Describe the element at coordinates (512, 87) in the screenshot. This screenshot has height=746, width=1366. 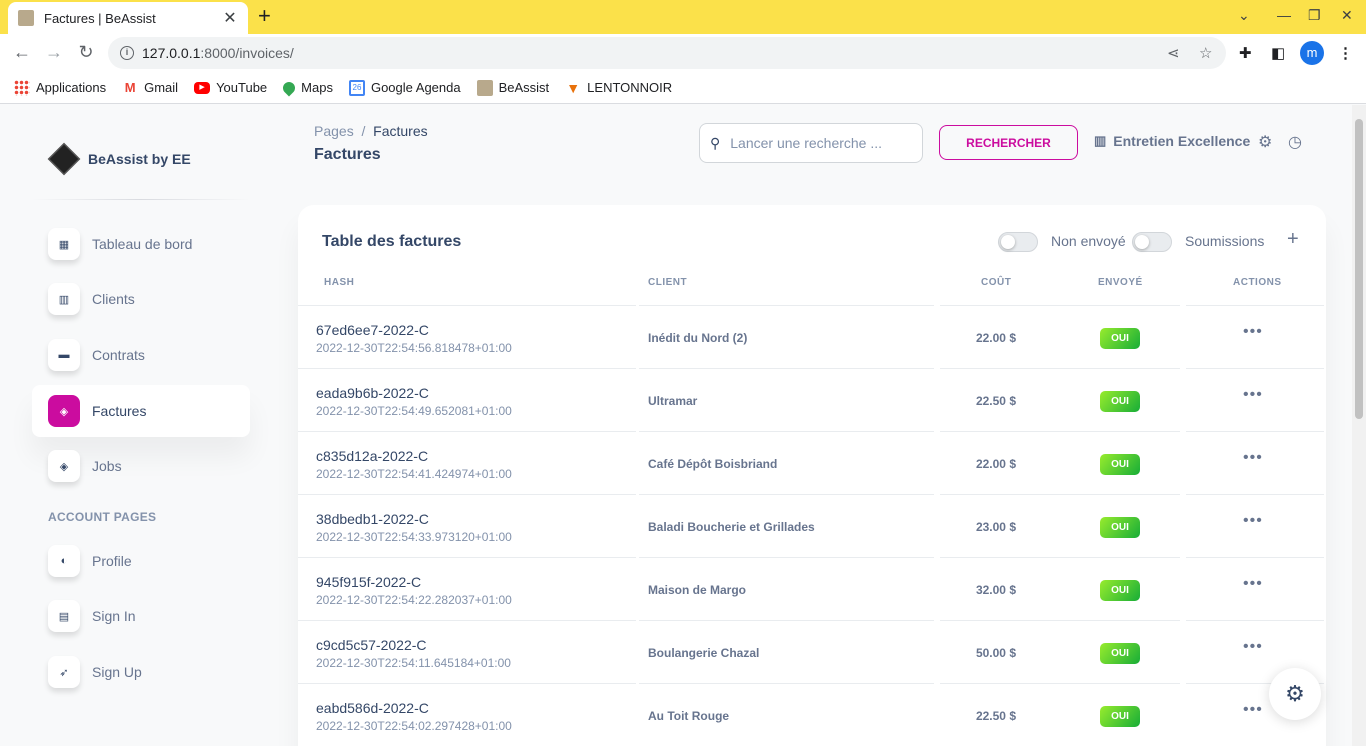
I see `bookmark-beassist: BeAssist` at that location.